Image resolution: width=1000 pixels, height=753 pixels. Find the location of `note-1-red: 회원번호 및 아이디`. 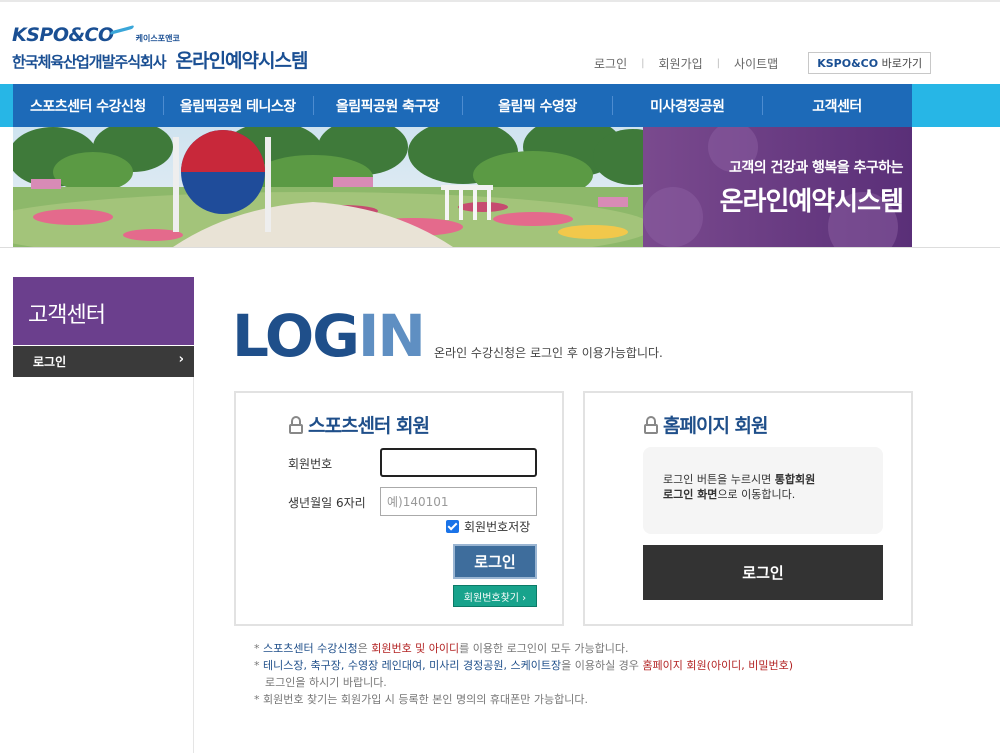

note-1-red: 회원번호 및 아이디 is located at coordinates (415, 648).